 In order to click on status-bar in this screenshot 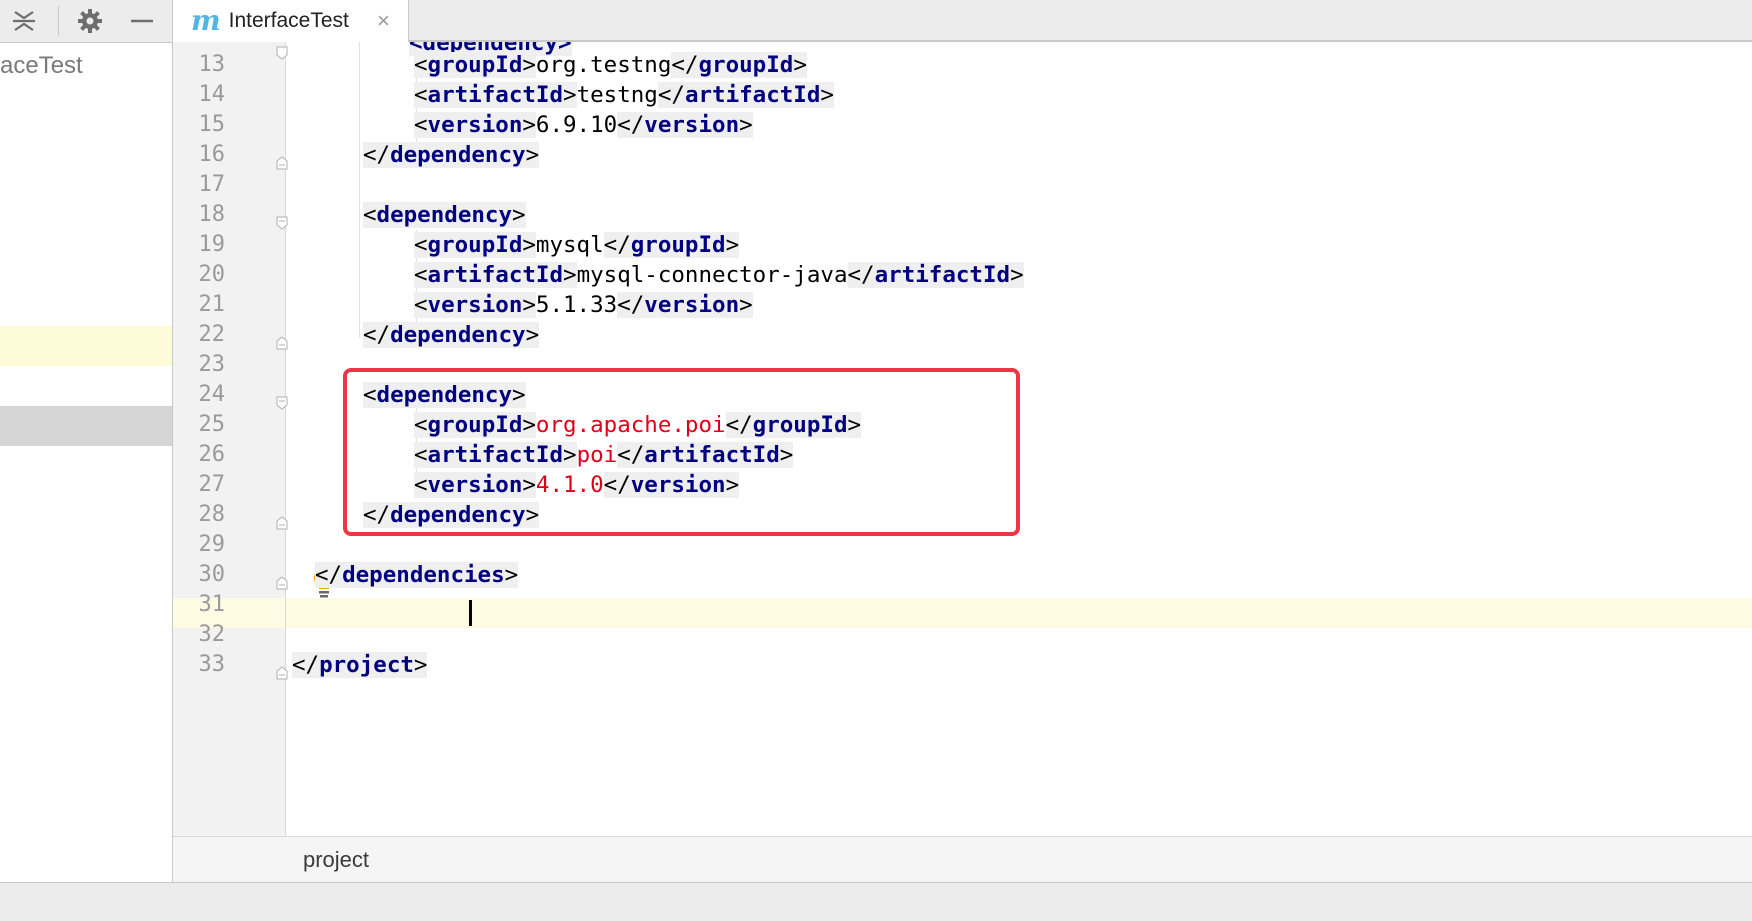, I will do `click(876, 901)`.